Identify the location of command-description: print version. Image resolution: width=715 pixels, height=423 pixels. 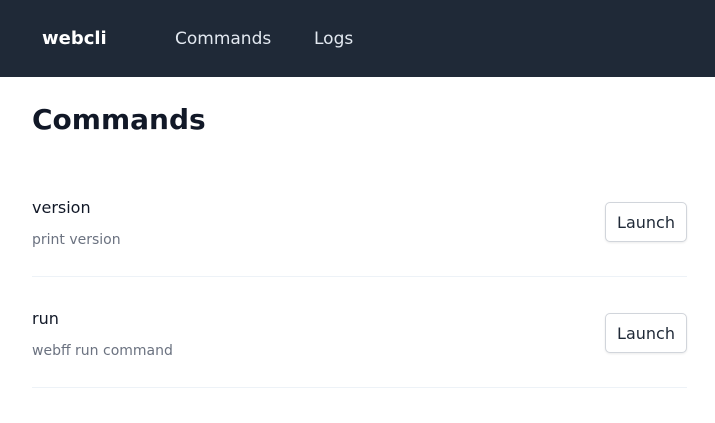
(76, 240).